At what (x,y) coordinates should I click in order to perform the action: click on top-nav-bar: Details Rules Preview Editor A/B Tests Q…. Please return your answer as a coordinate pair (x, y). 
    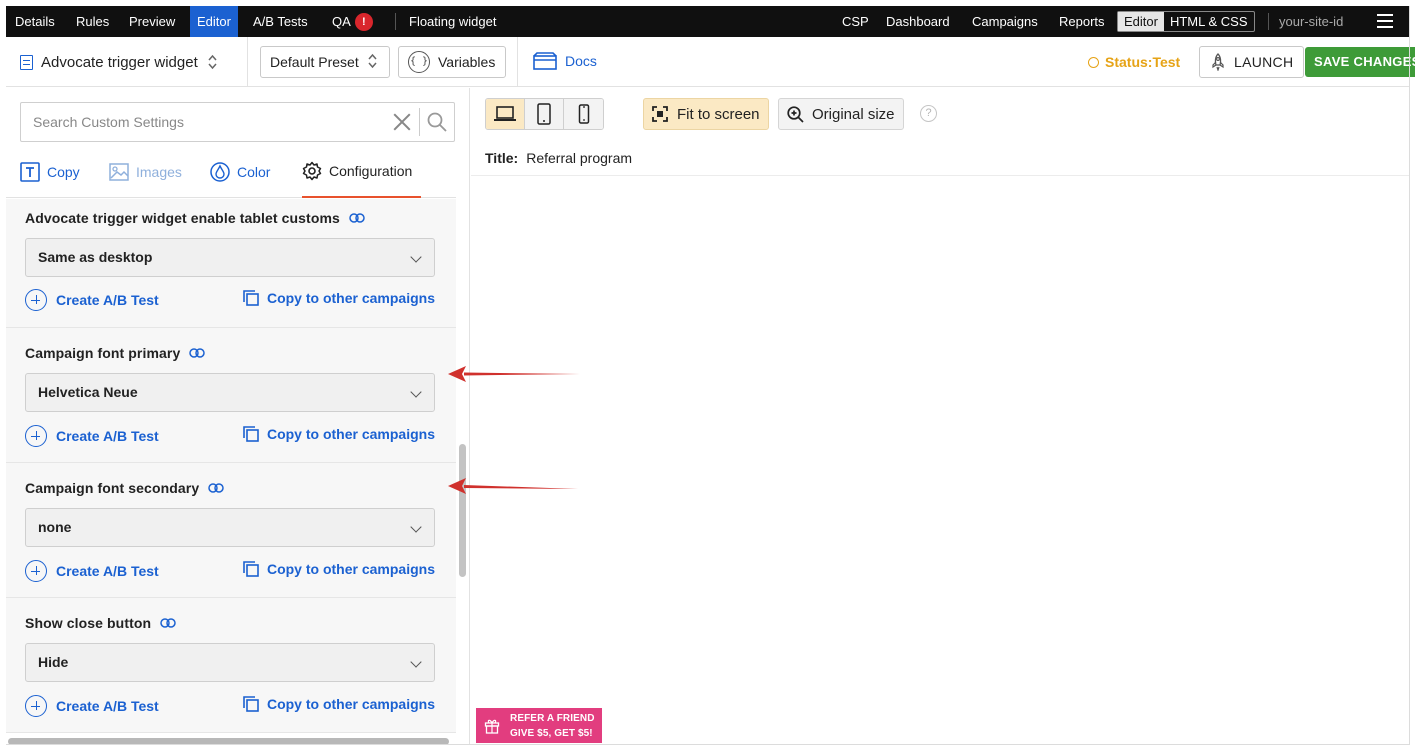
    Looking at the image, I should click on (707, 21).